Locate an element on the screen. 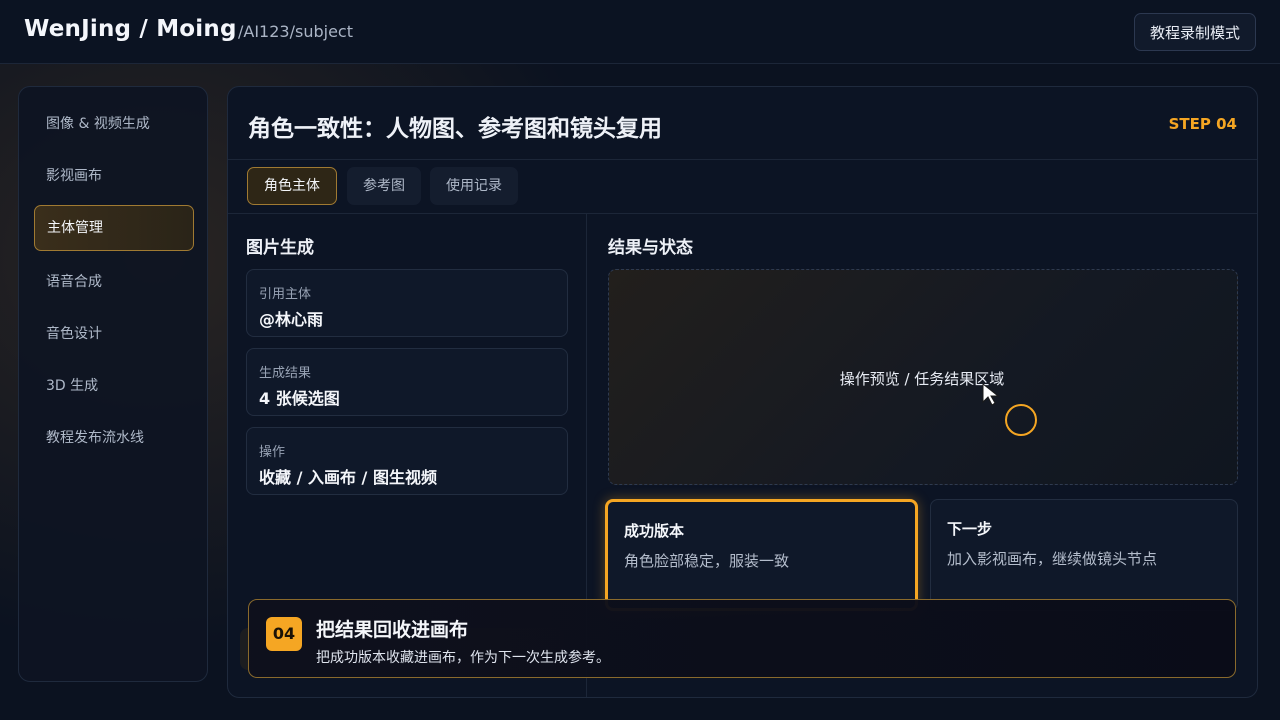 The width and height of the screenshot is (1280, 720). sidebar-item-subject-management: 主体管理 is located at coordinates (114, 228).